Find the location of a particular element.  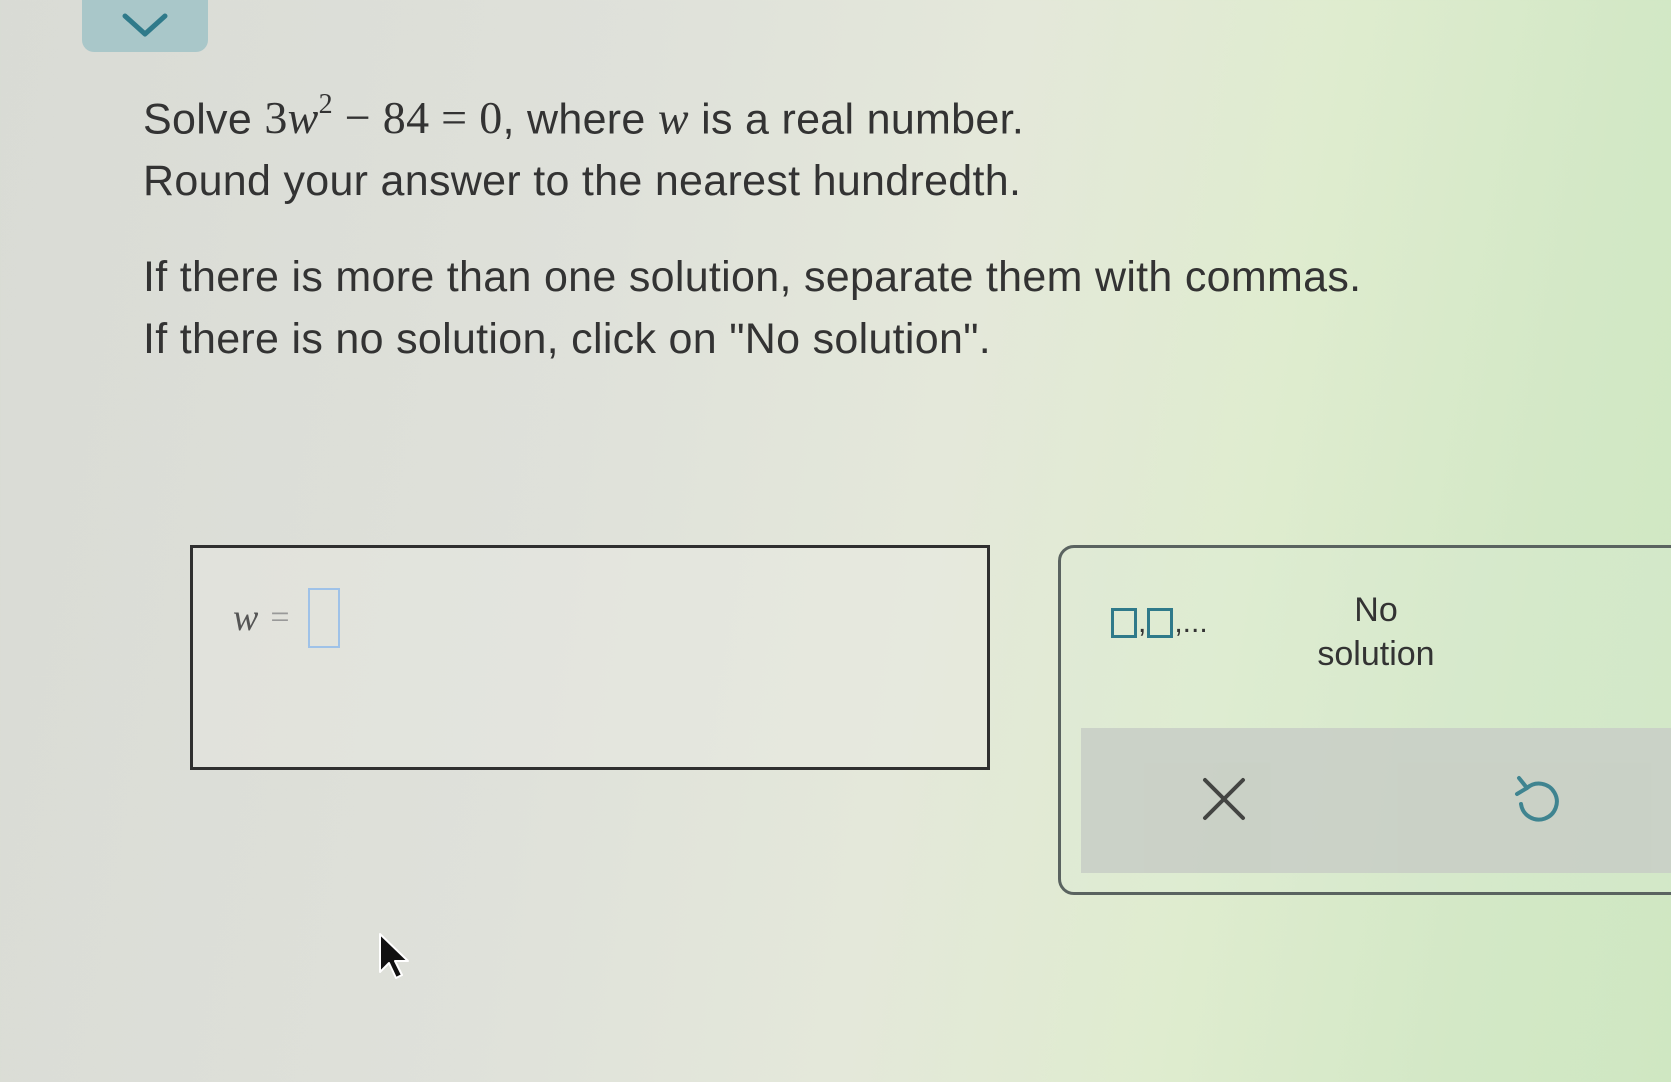

undo-icon is located at coordinates (1537, 804).